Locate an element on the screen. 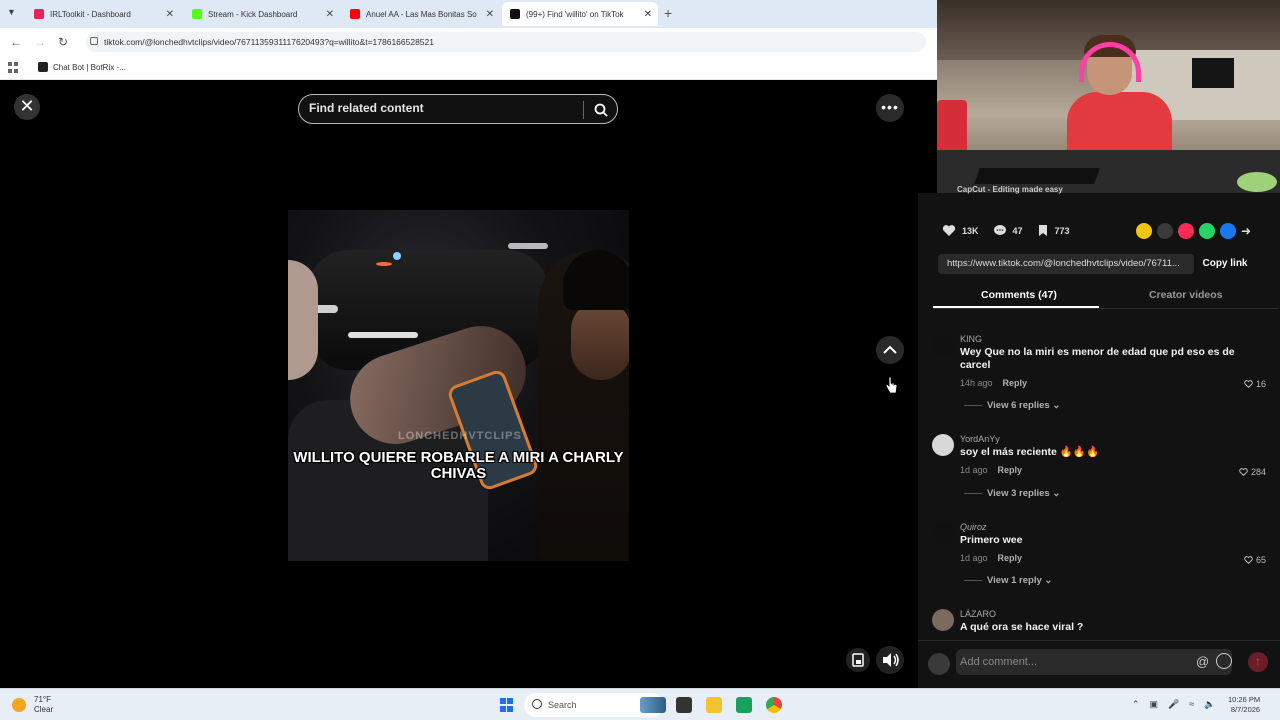 The height and width of the screenshot is (720, 1280). video-stats: 13K 47 773 is located at coordinates (1013, 230).